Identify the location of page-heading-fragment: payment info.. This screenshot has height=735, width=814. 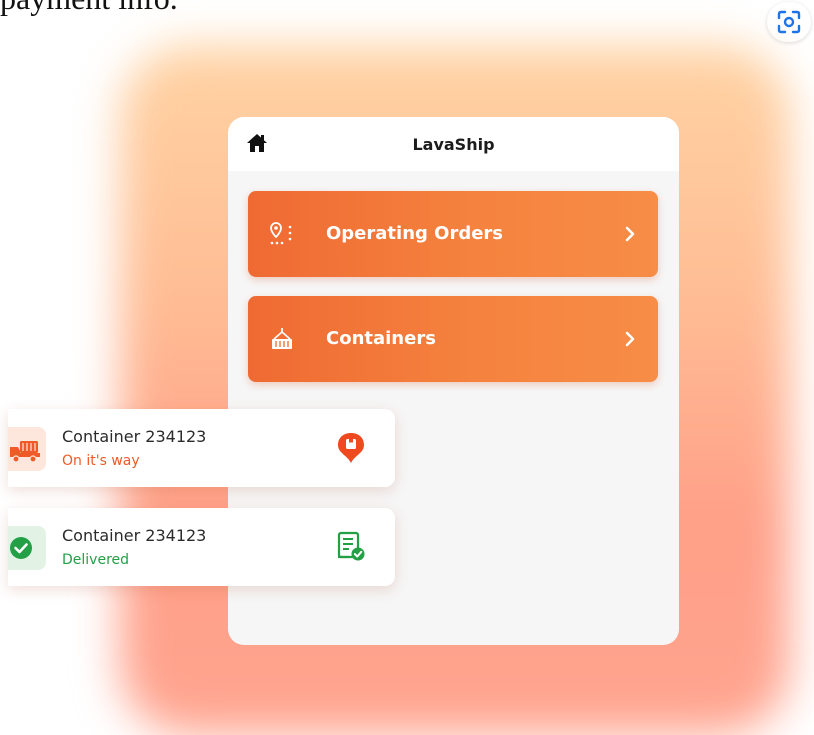
(89, 8).